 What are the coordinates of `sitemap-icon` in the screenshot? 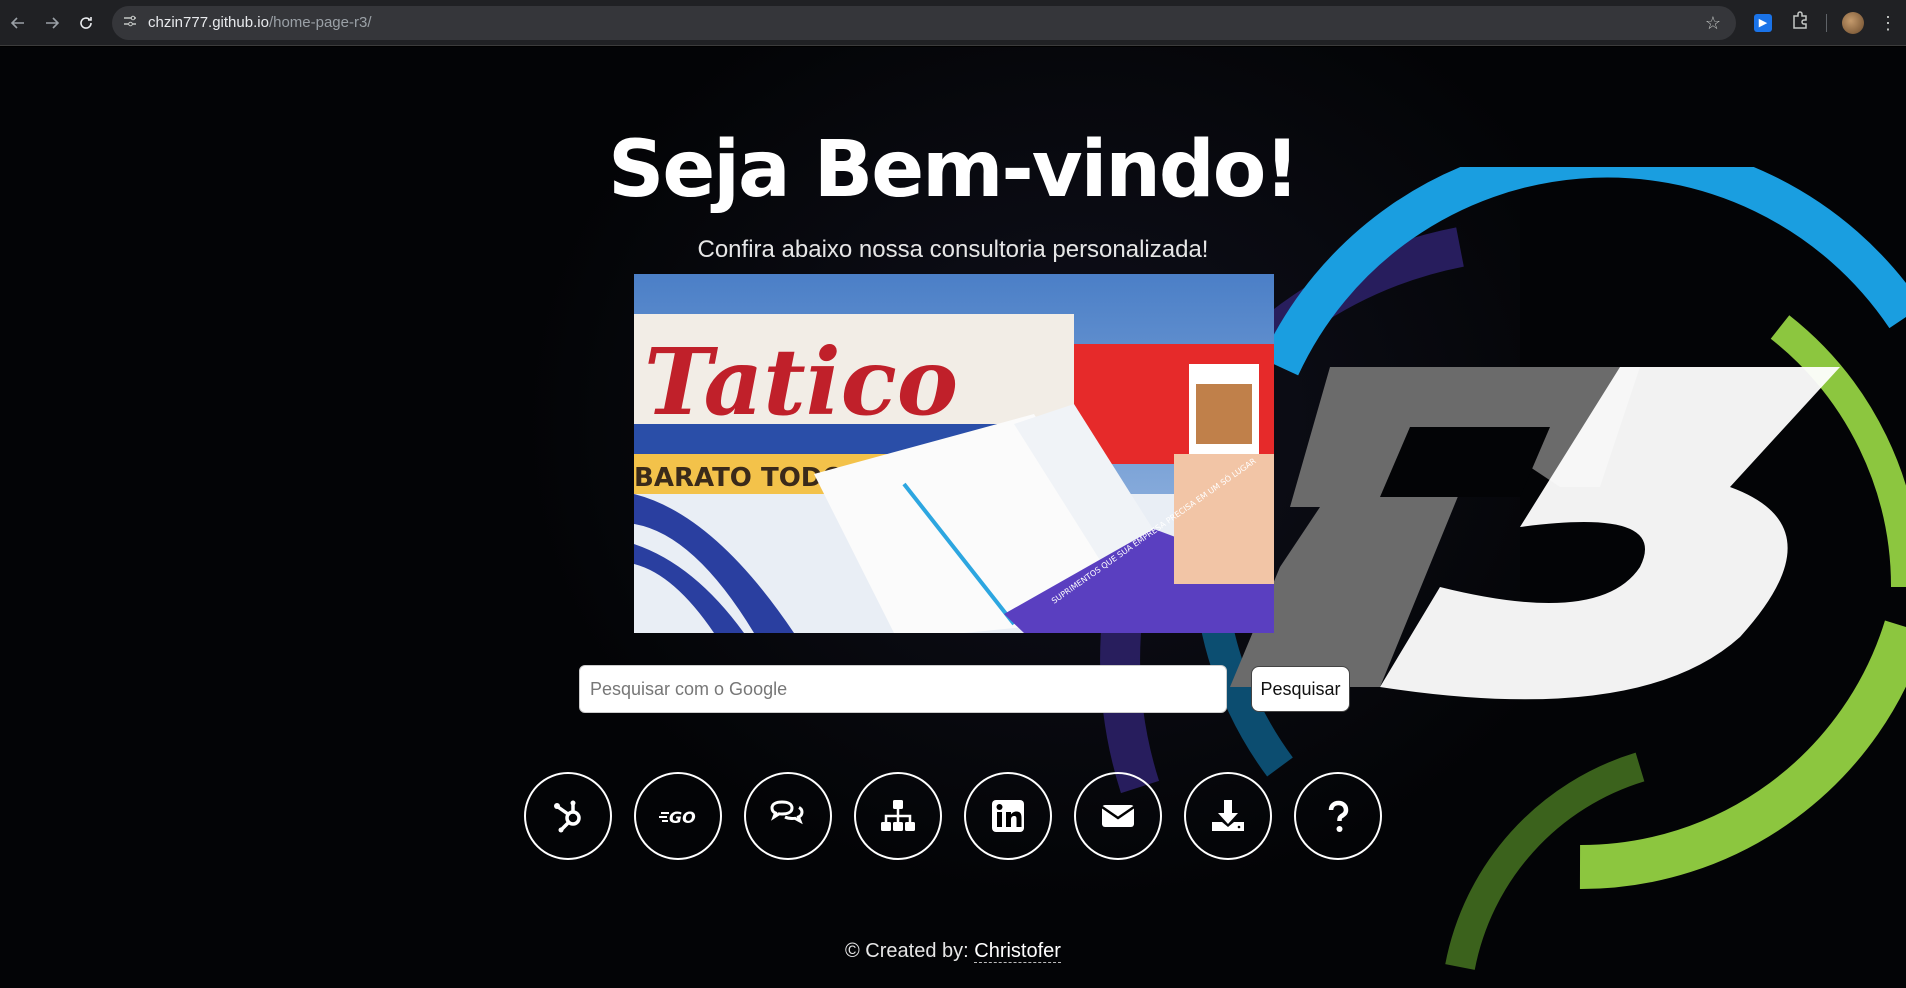 It's located at (898, 815).